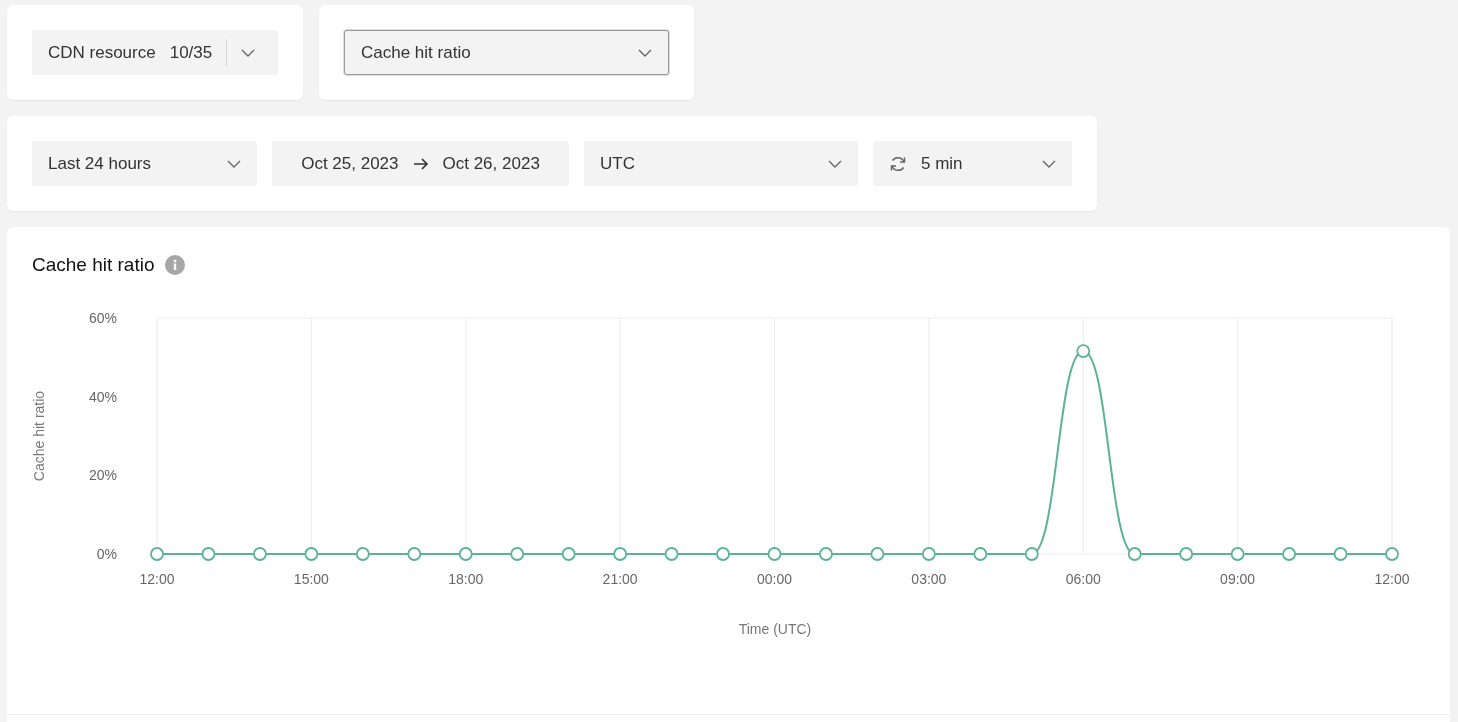  I want to click on axis-tick-label: 00:00, so click(774, 579).